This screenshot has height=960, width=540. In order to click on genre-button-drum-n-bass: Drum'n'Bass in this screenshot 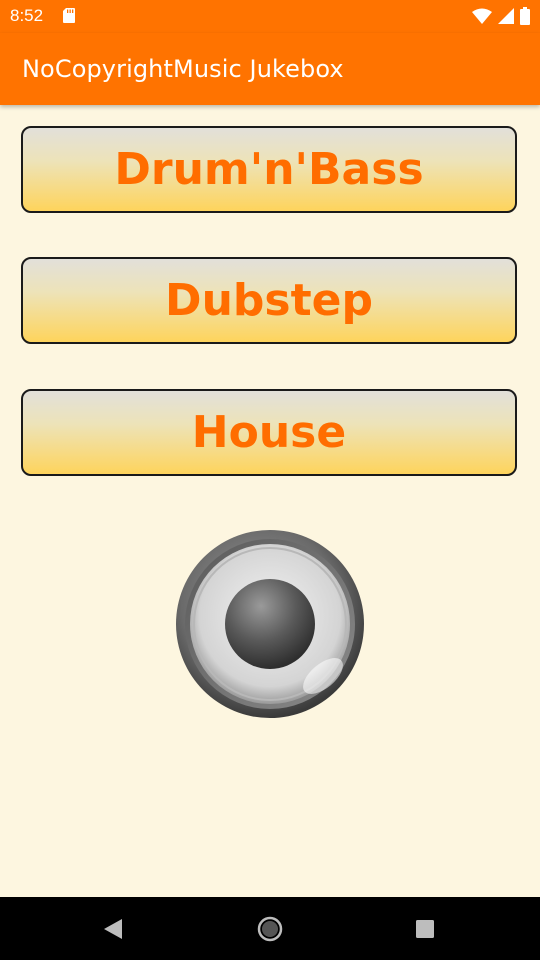, I will do `click(269, 169)`.